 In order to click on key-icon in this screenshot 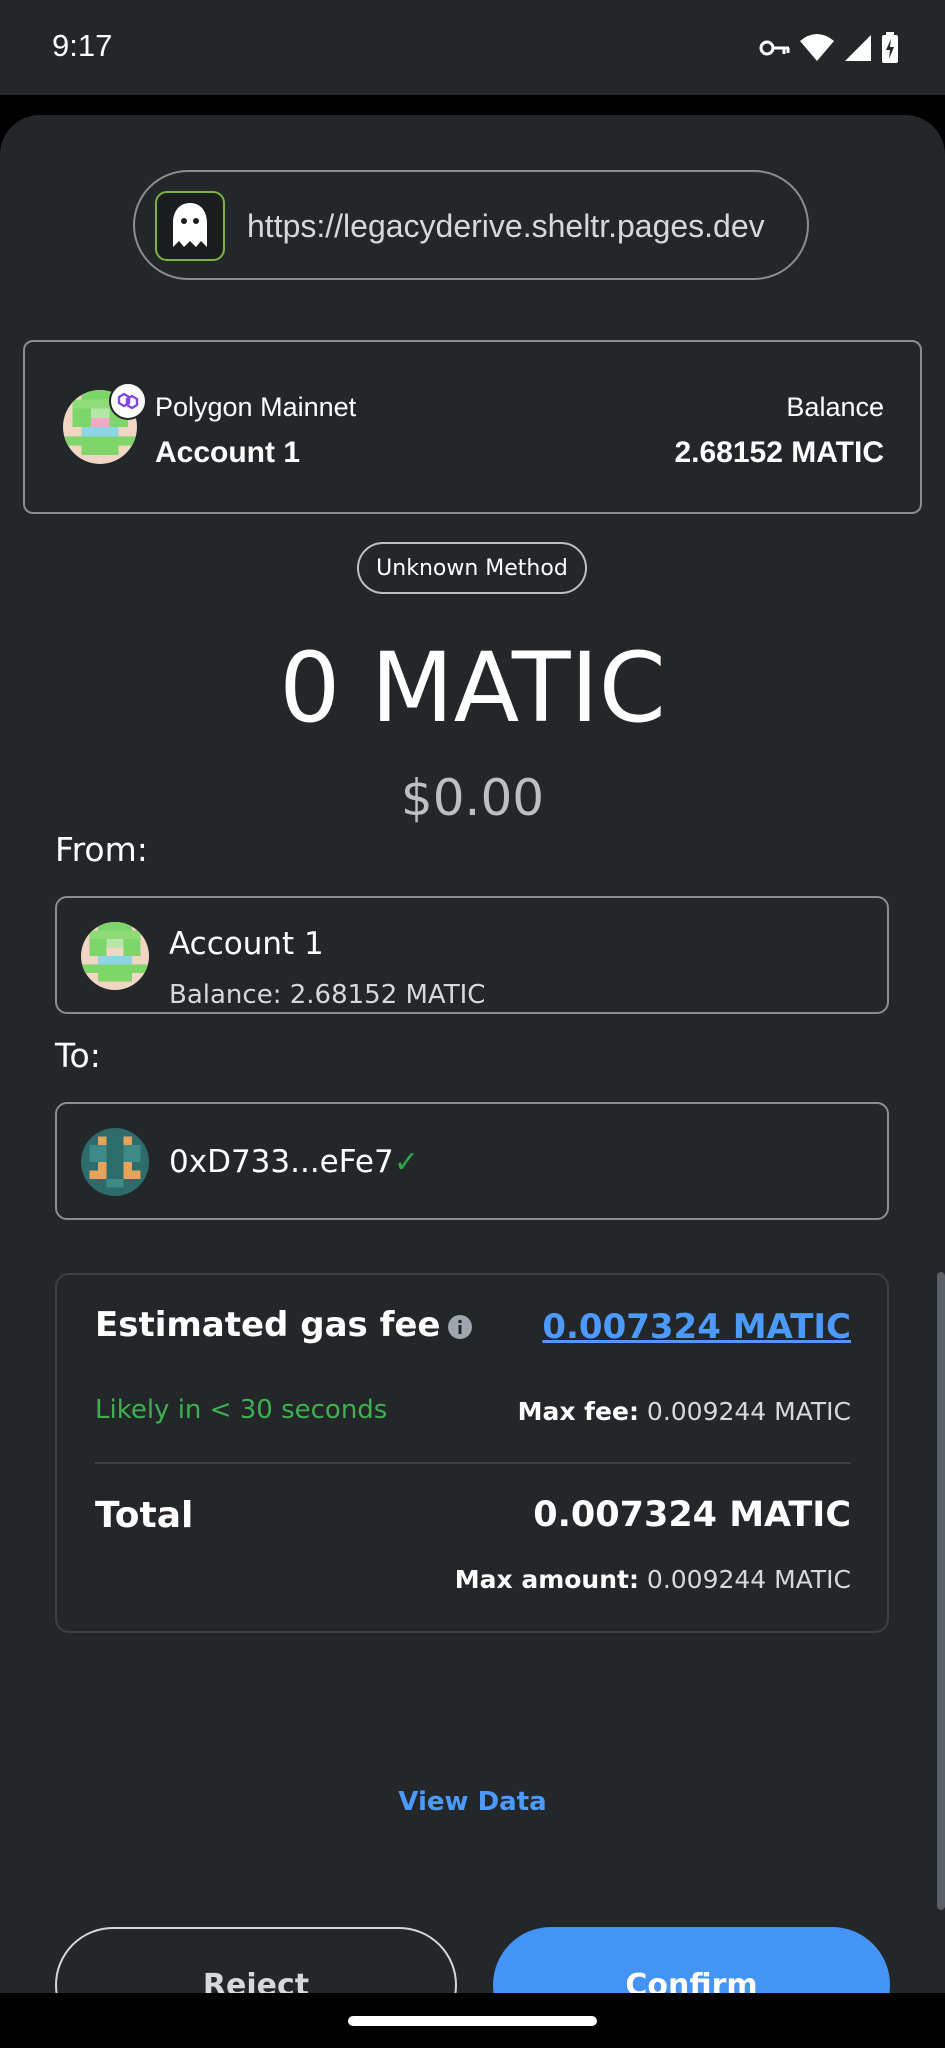, I will do `click(774, 48)`.